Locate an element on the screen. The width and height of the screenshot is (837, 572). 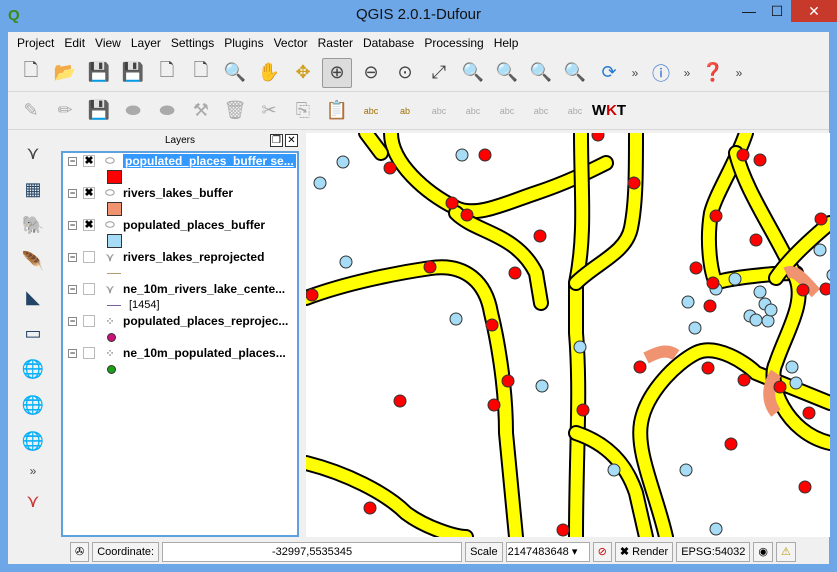
new-project-icon: 🗋 is located at coordinates (31, 73).